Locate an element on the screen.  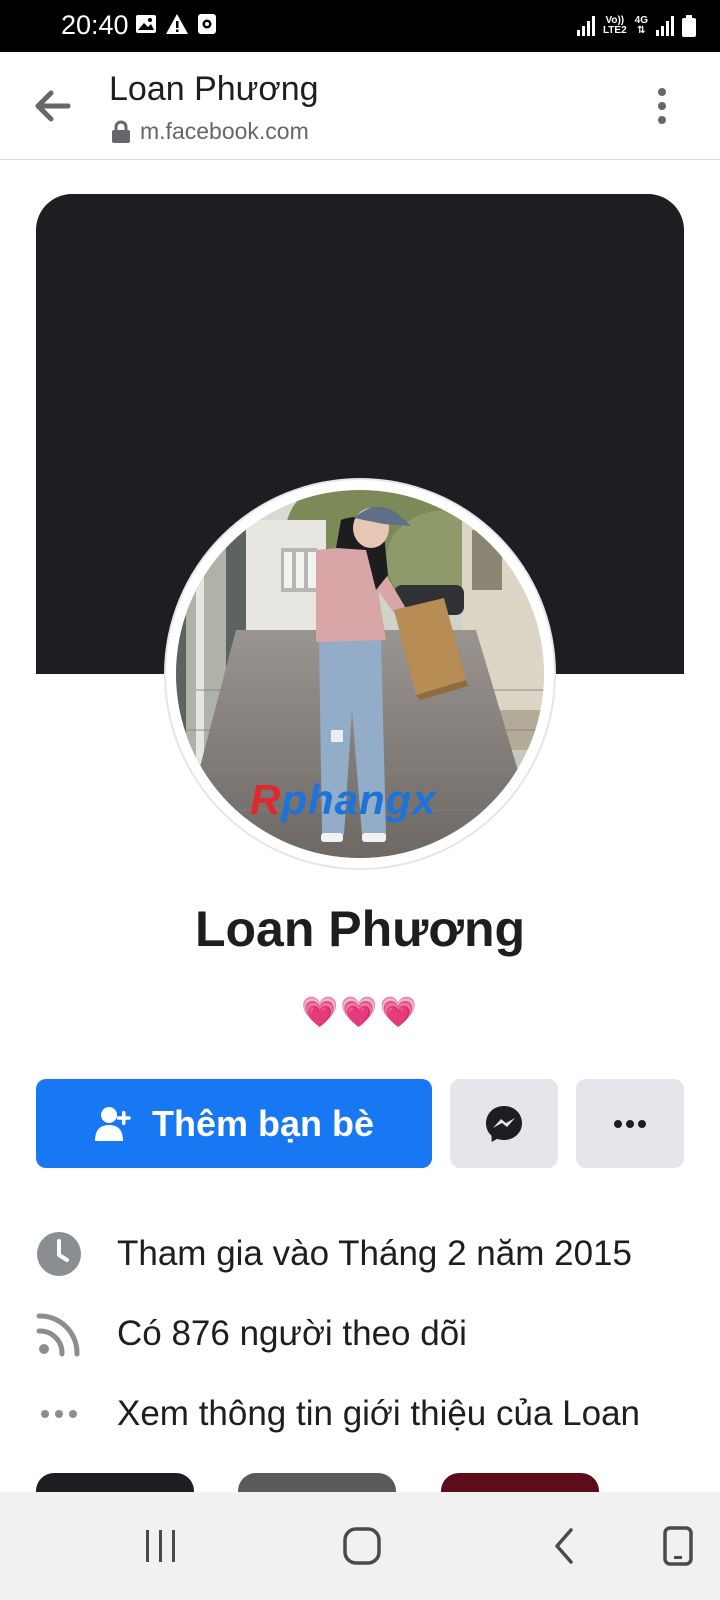
phone-icon is located at coordinates (678, 1546).